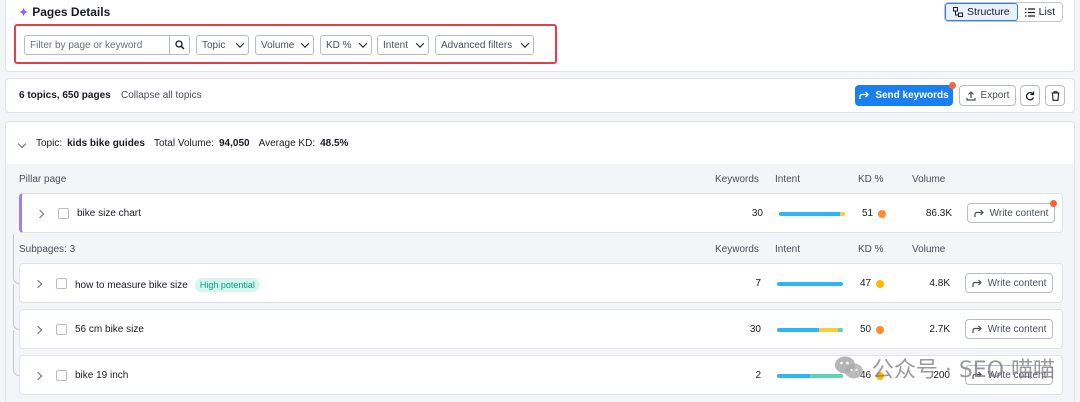 Image resolution: width=1080 pixels, height=402 pixels. I want to click on export-button: Export, so click(987, 95).